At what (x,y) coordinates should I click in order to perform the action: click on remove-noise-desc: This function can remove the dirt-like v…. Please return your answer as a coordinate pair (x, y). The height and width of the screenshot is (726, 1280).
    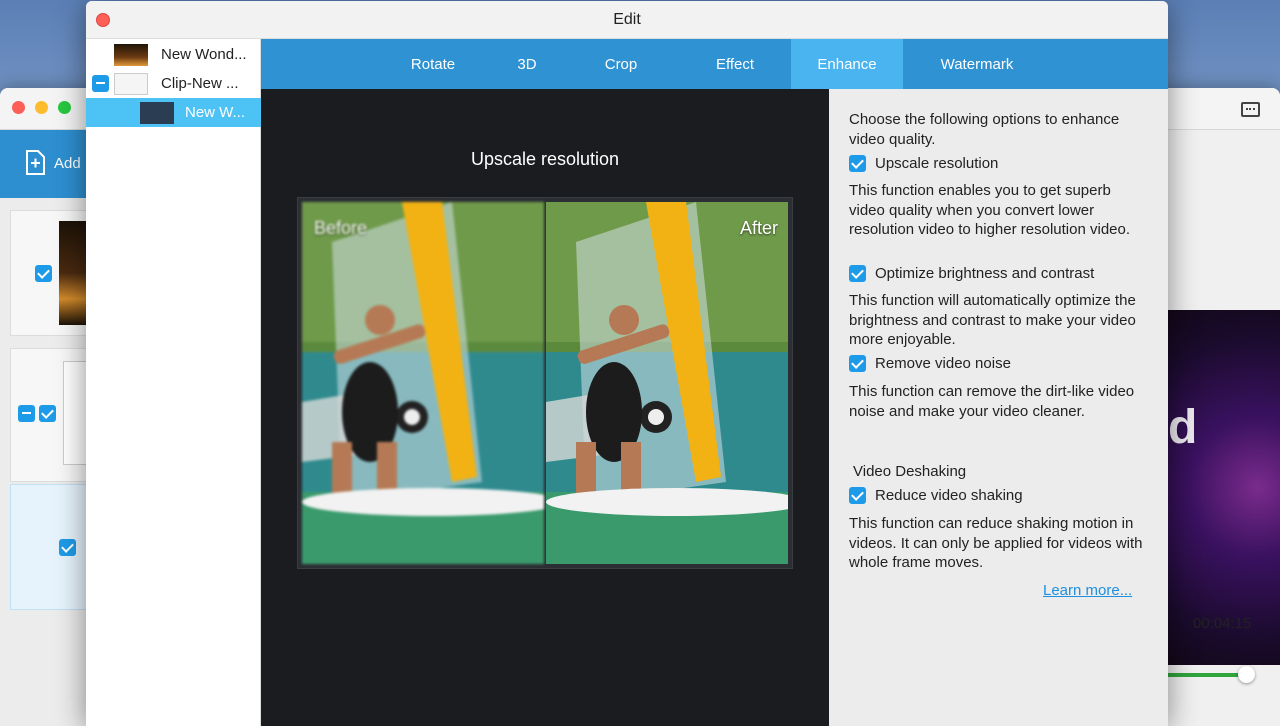
    Looking at the image, I should click on (992, 401).